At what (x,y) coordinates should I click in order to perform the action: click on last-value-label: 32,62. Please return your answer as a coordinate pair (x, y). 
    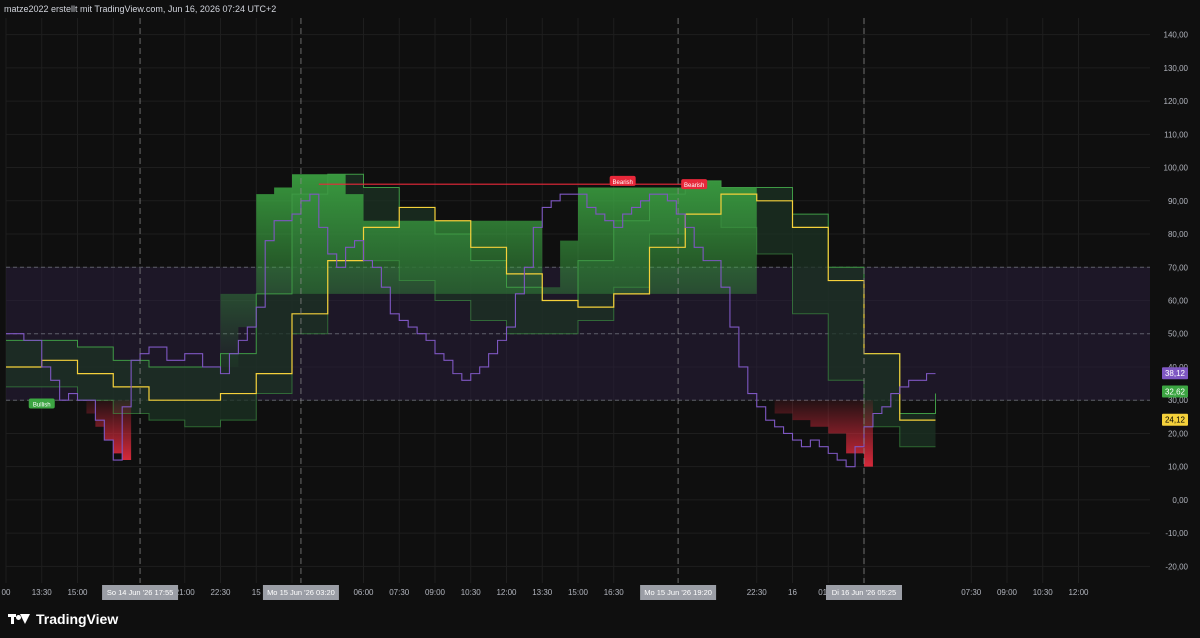
    Looking at the image, I should click on (1175, 391).